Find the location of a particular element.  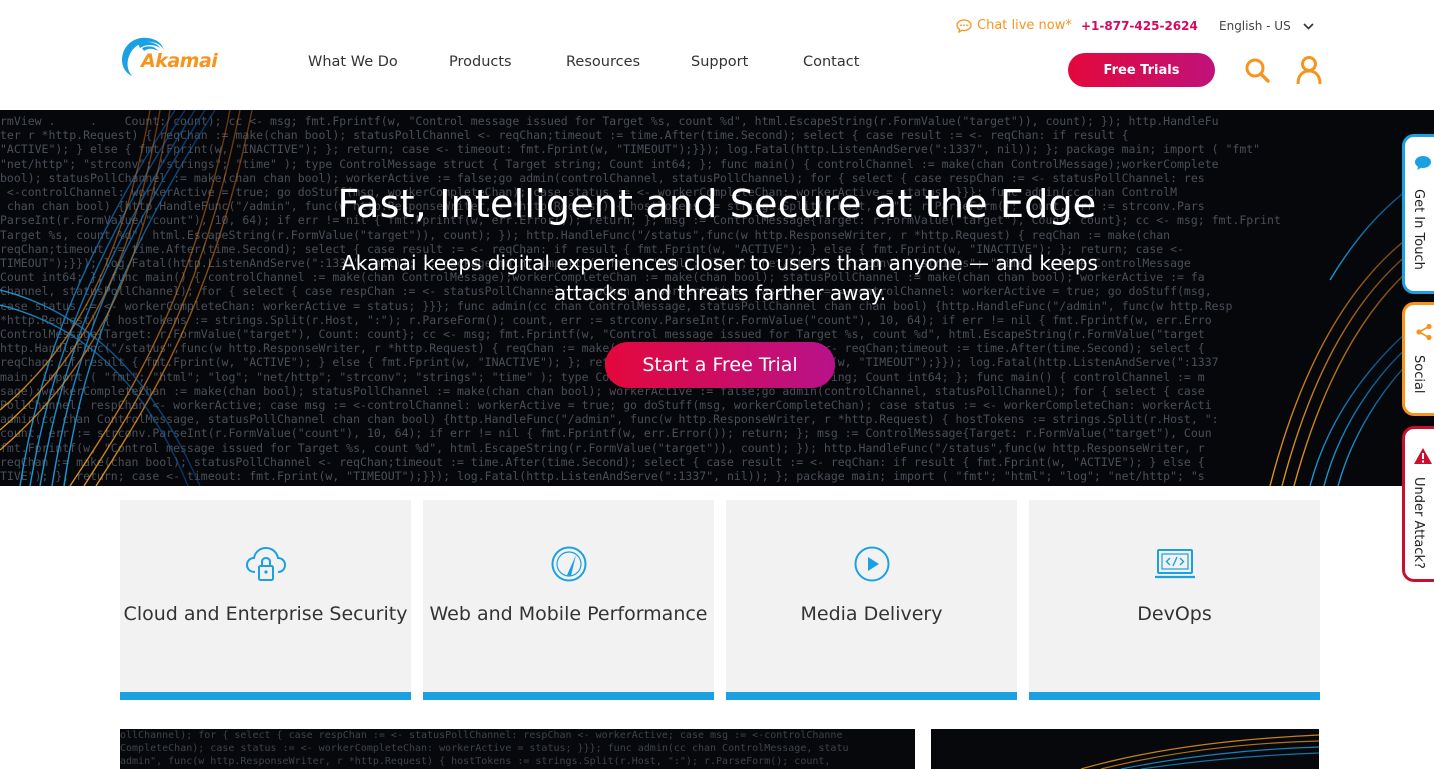

language-label: English - US is located at coordinates (1255, 26).